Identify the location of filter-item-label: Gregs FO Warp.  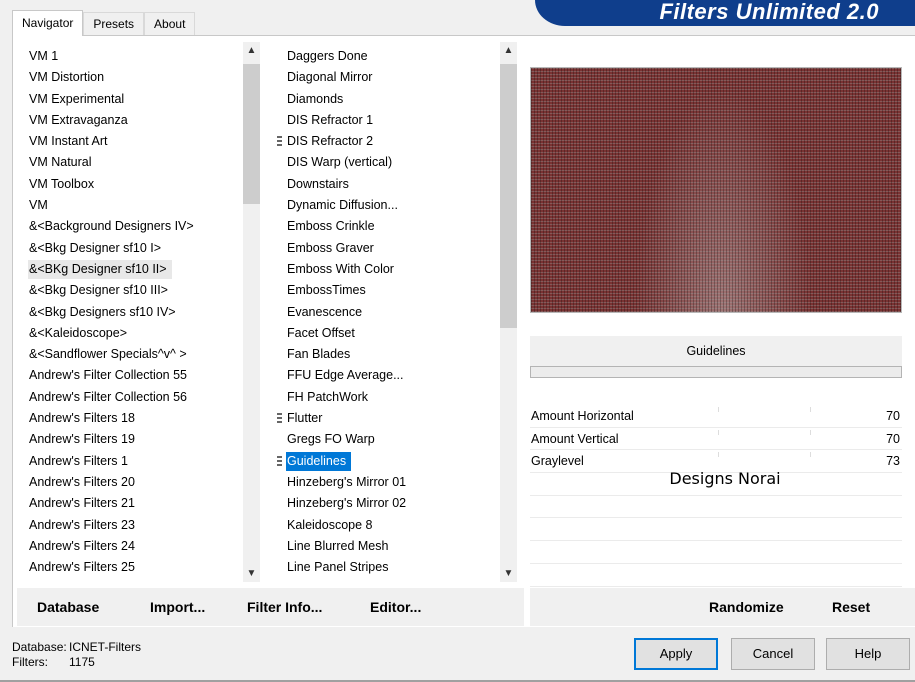
(331, 439).